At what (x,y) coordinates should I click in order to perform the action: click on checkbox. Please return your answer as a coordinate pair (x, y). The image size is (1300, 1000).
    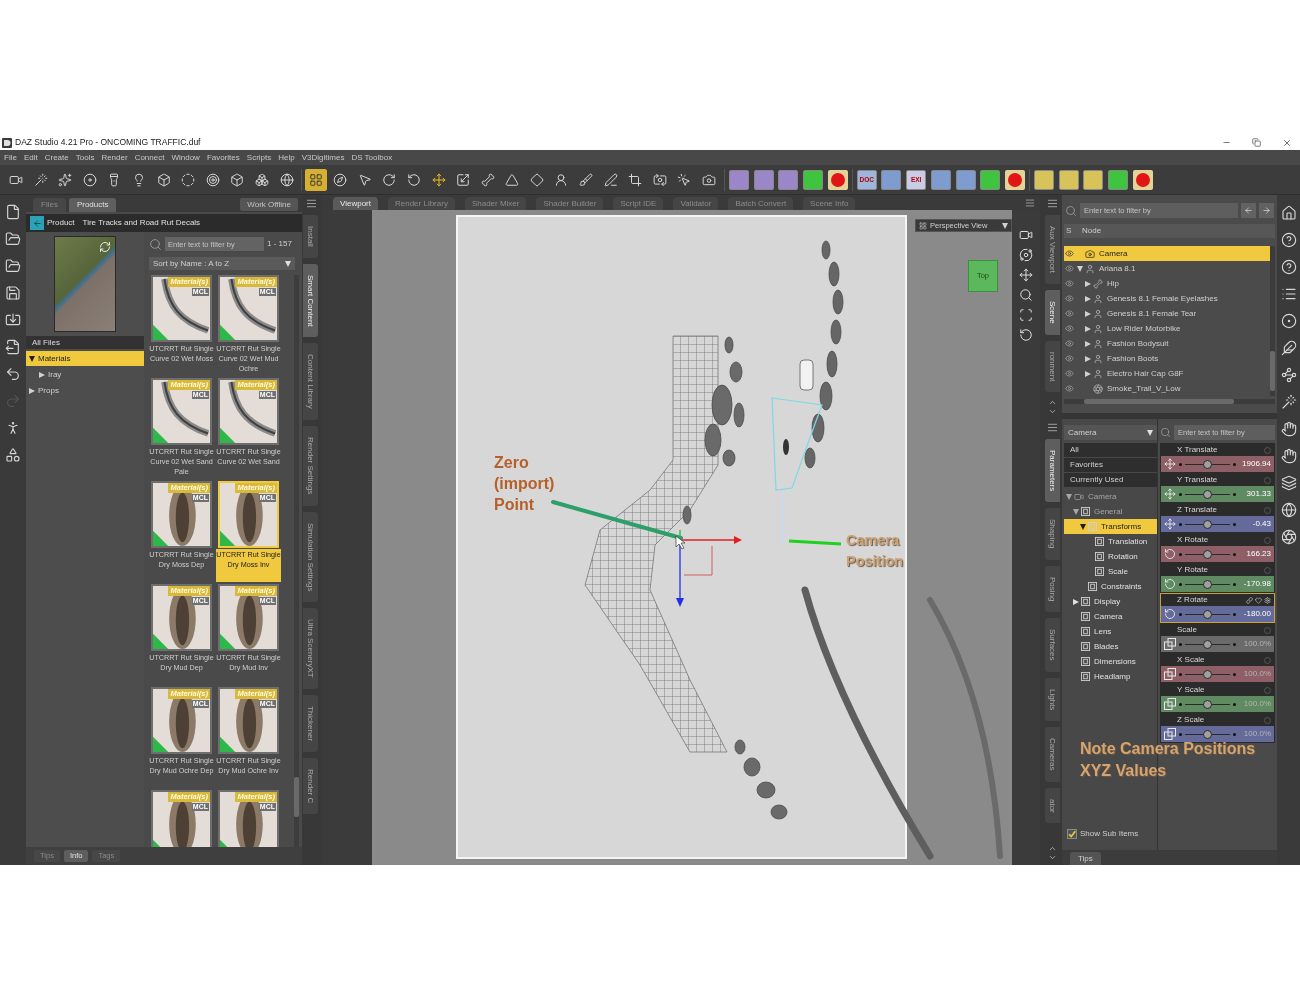
    Looking at the image, I should click on (1072, 834).